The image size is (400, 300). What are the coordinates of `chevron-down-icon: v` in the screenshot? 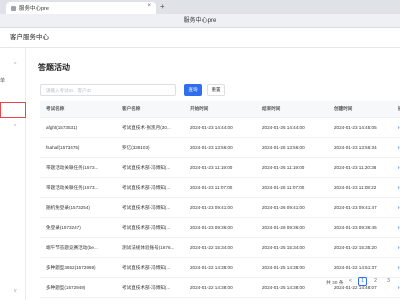 It's located at (15, 291).